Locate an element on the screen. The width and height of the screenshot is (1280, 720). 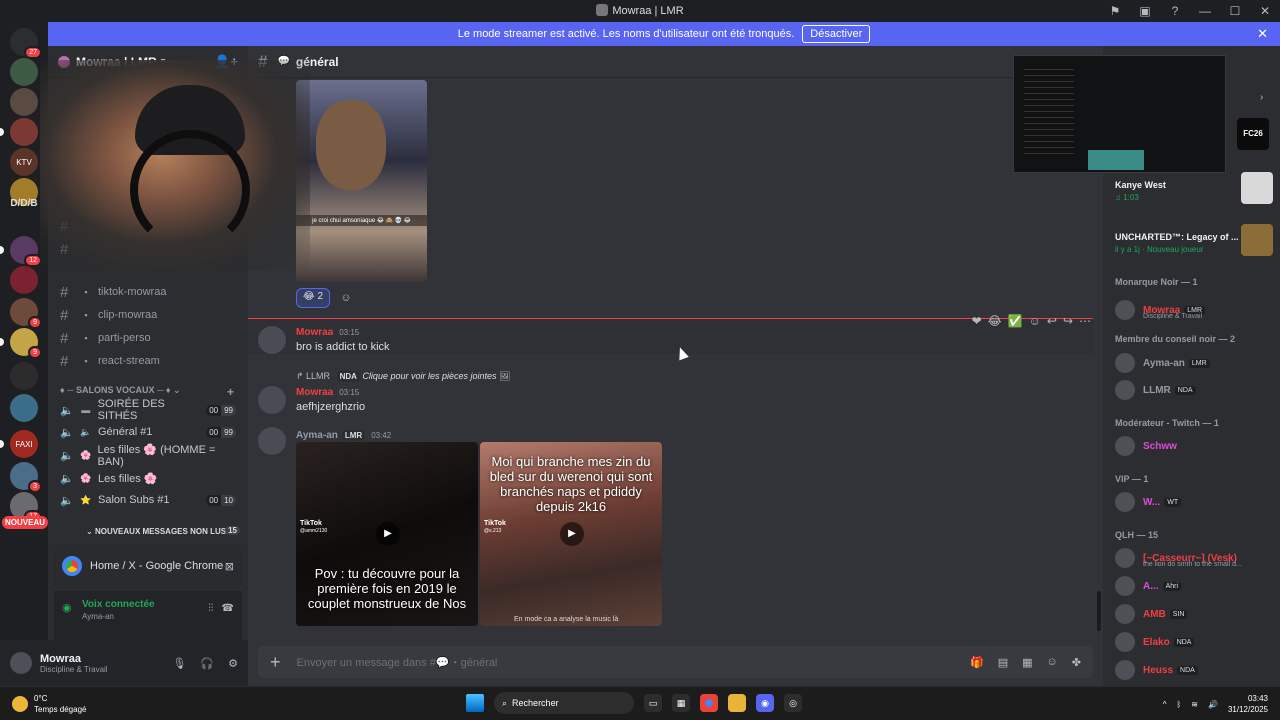
task-view-icon: ▭ is located at coordinates (653, 703).